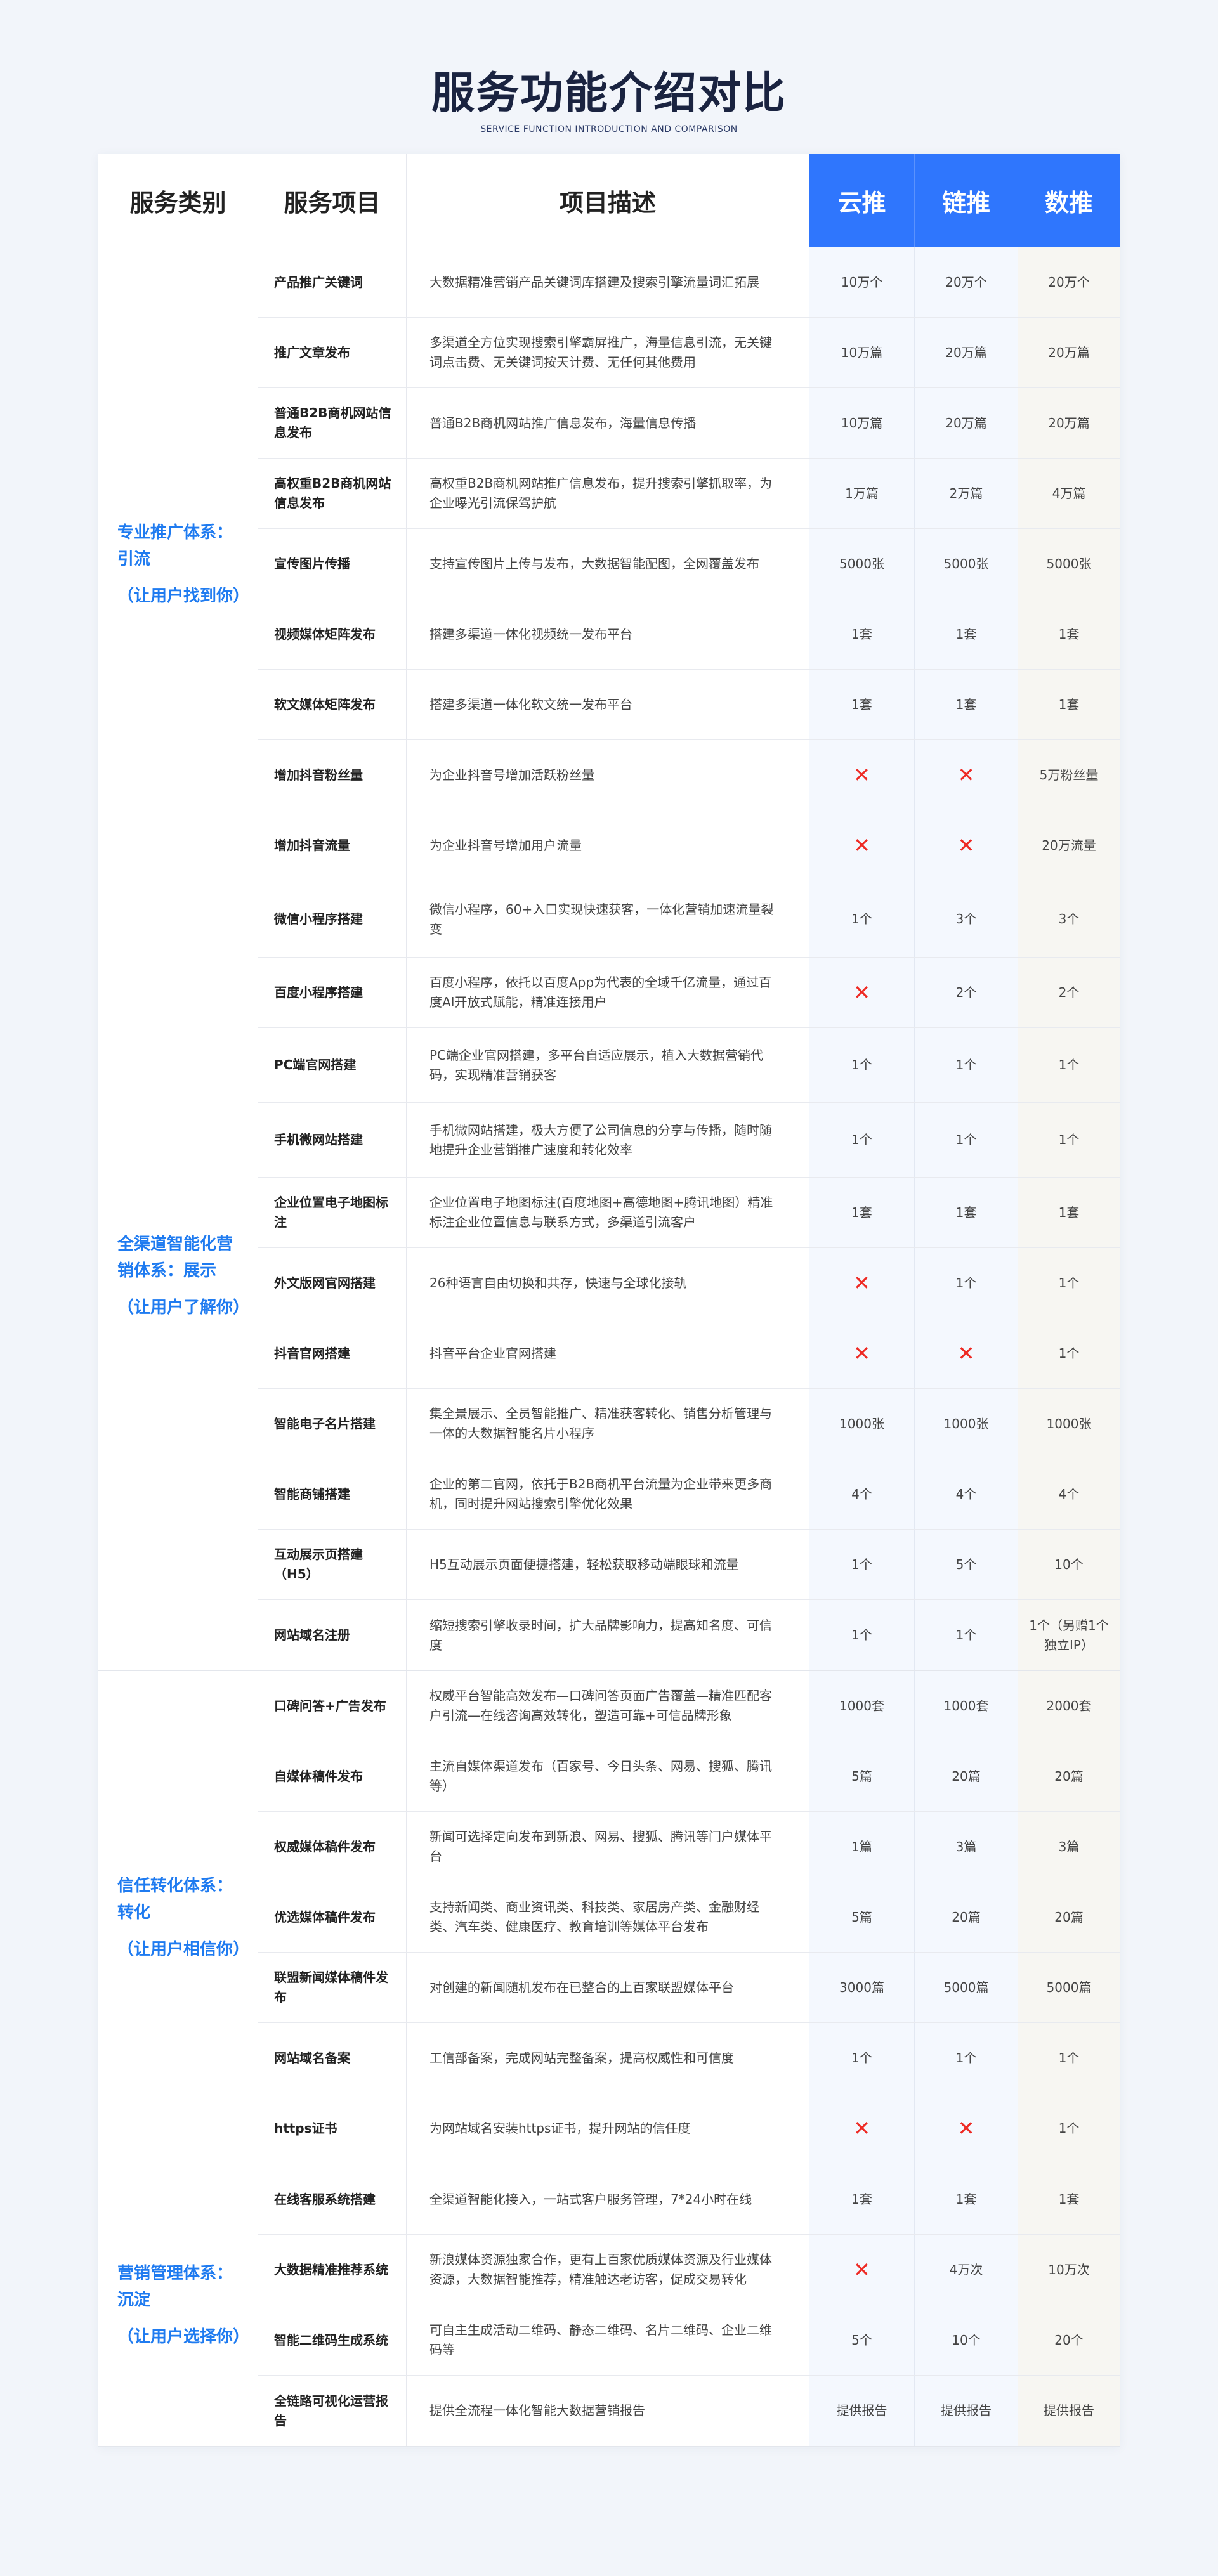 The image size is (1218, 2576). Describe the element at coordinates (1069, 564) in the screenshot. I see `value-shutui: 5000张` at that location.